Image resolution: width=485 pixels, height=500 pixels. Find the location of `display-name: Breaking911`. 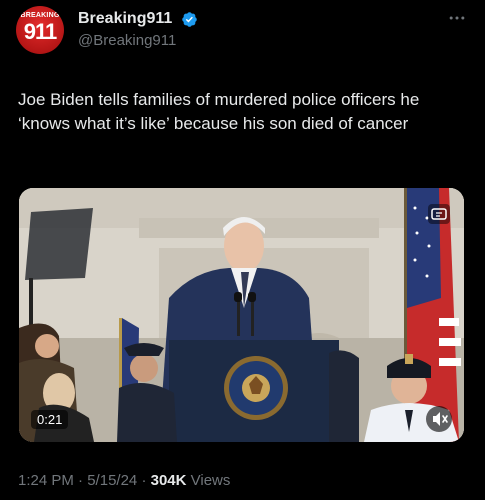

display-name: Breaking911 is located at coordinates (125, 19).